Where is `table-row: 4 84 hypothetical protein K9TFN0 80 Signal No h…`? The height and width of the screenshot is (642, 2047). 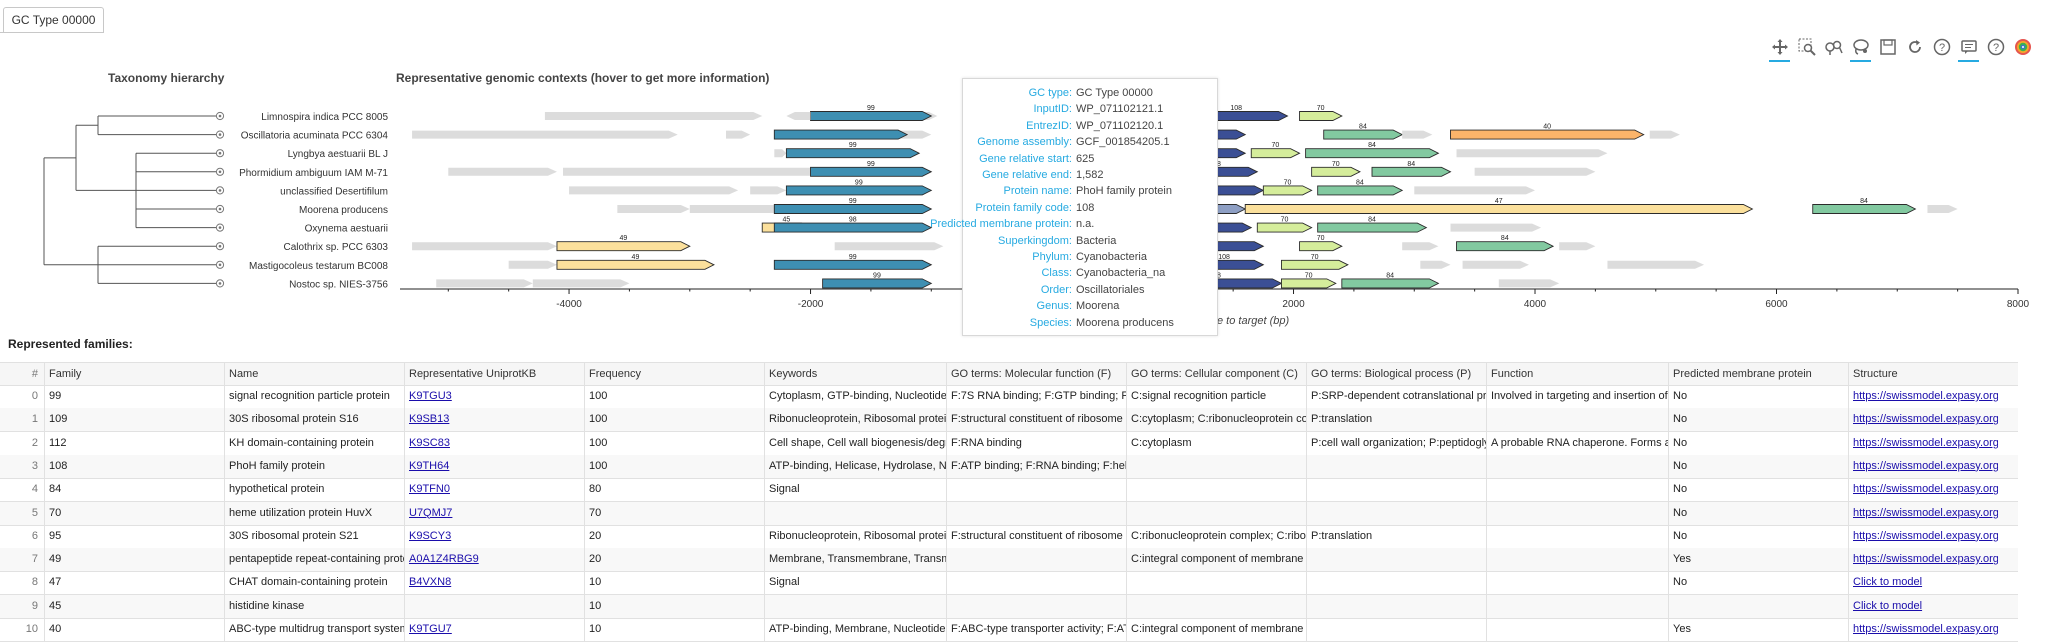 table-row: 4 84 hypothetical protein K9TFN0 80 Signal No h… is located at coordinates (1009, 490).